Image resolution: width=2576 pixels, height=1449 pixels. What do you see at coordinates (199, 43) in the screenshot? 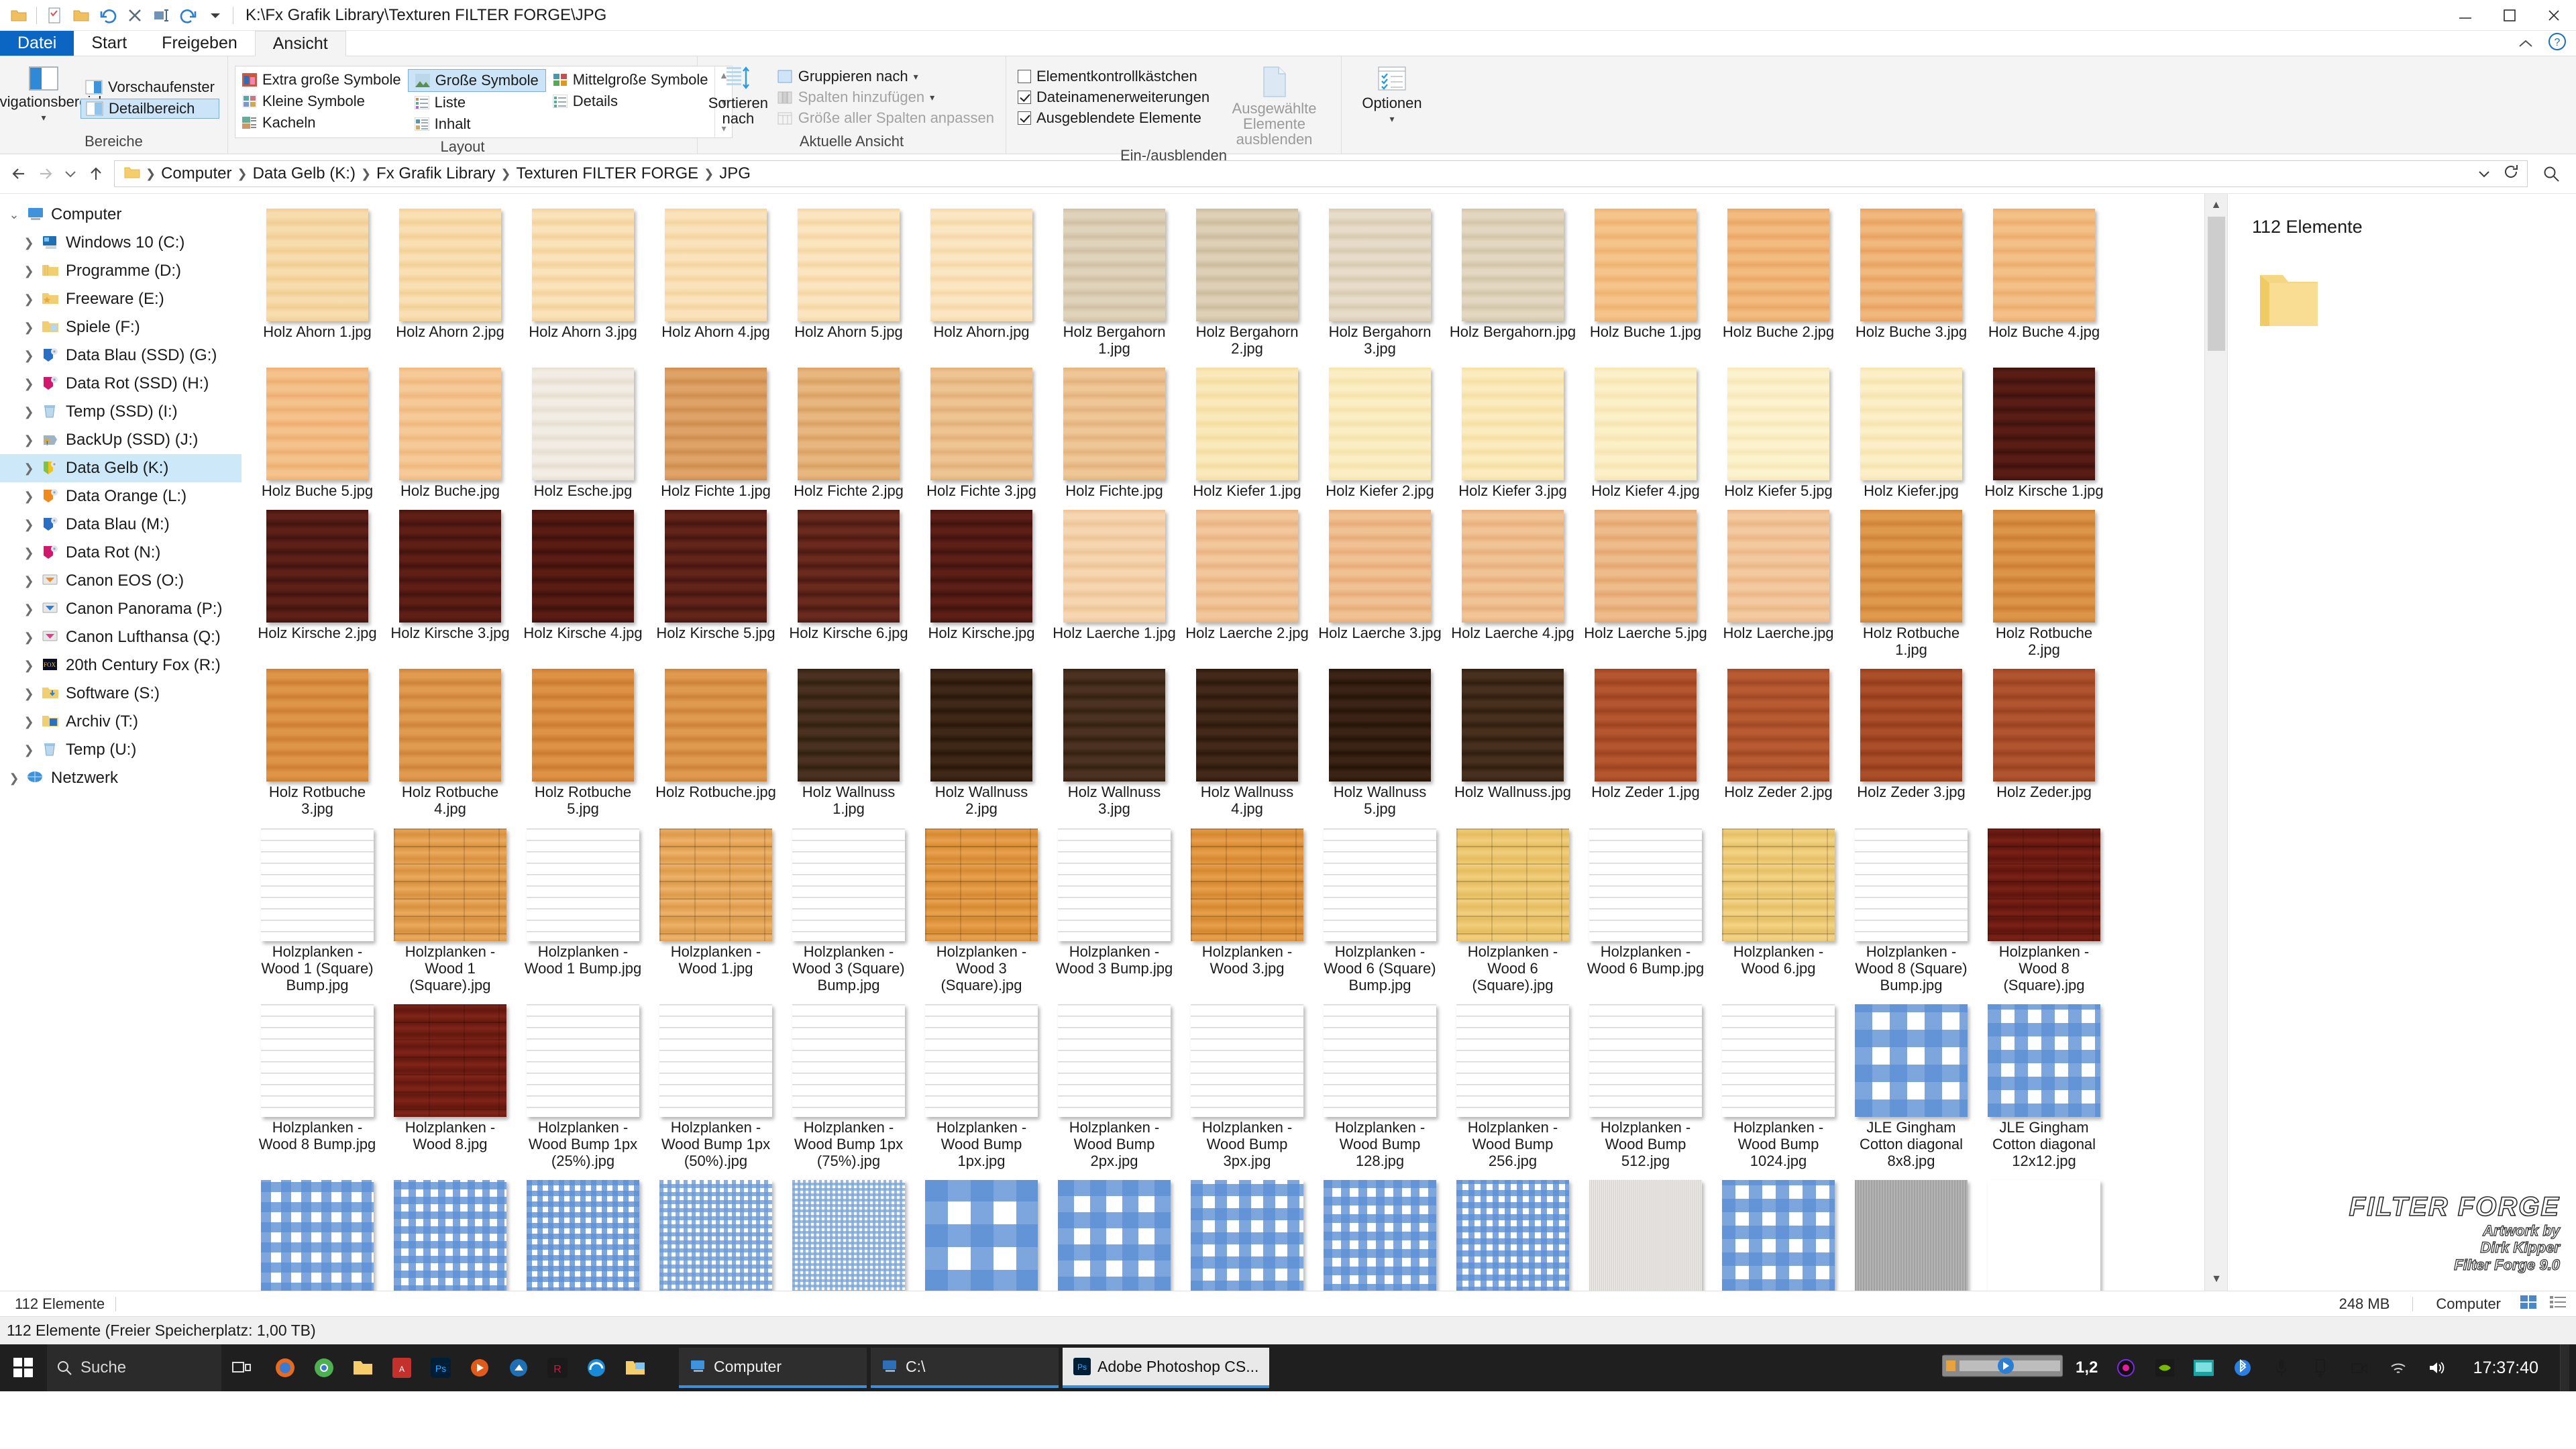
I see `tab-freigeben: Freigeben` at bounding box center [199, 43].